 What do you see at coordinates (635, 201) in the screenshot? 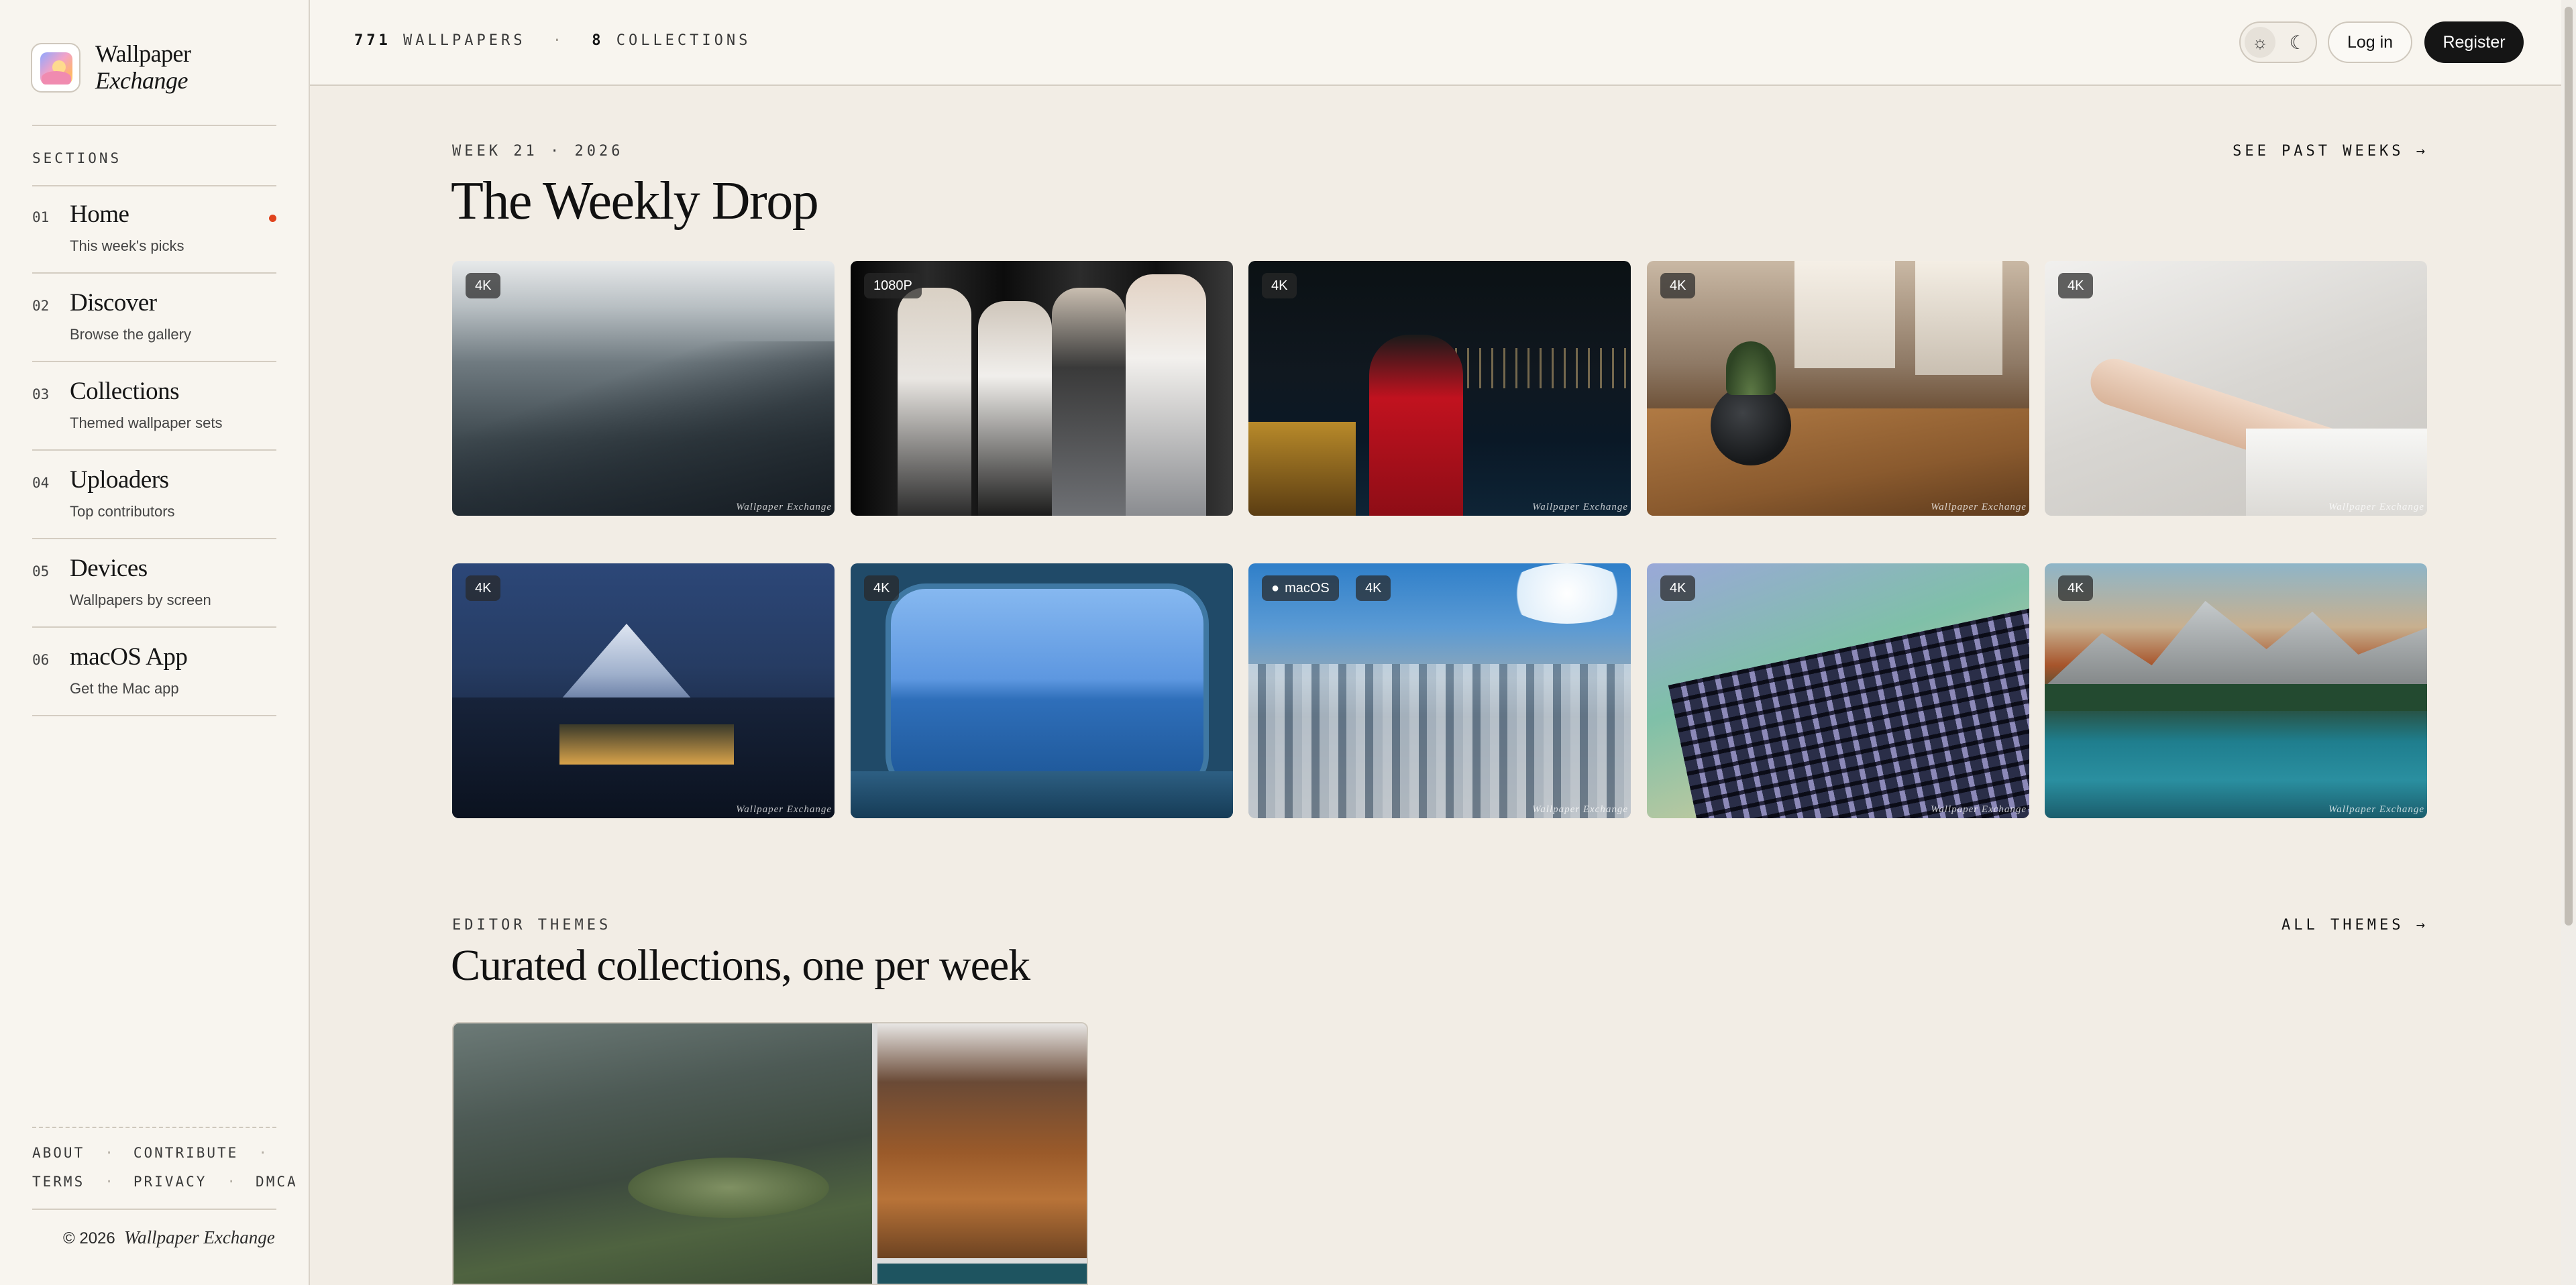
I see `weekly-drop-title: The Weekly Drop` at bounding box center [635, 201].